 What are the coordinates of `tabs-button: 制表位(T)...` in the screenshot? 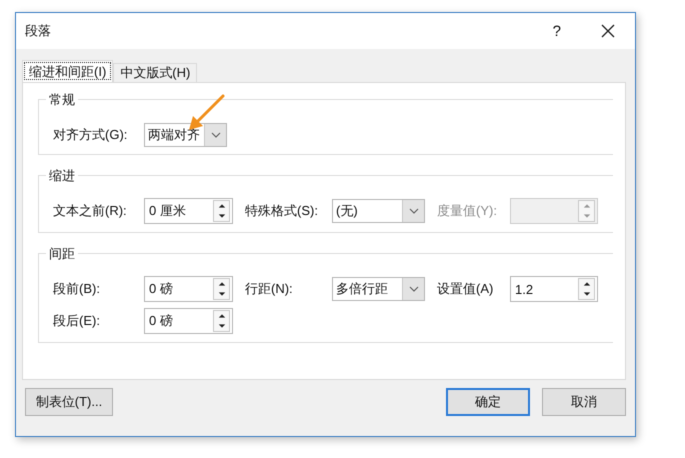 It's located at (69, 402).